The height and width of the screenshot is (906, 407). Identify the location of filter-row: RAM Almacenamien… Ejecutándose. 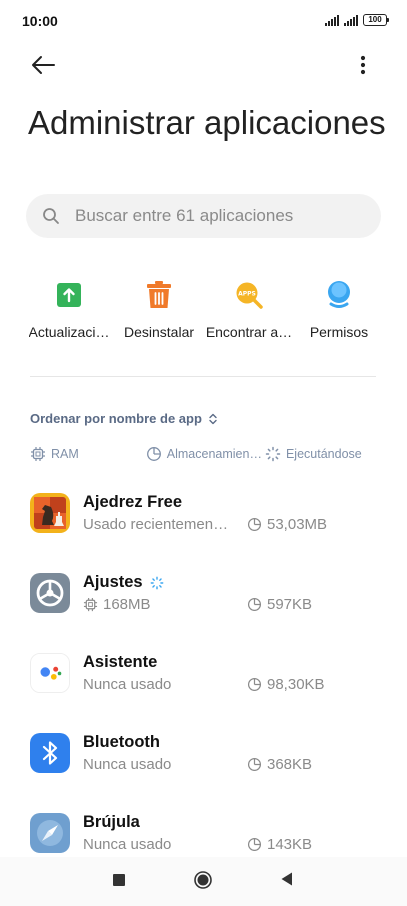
(196, 454).